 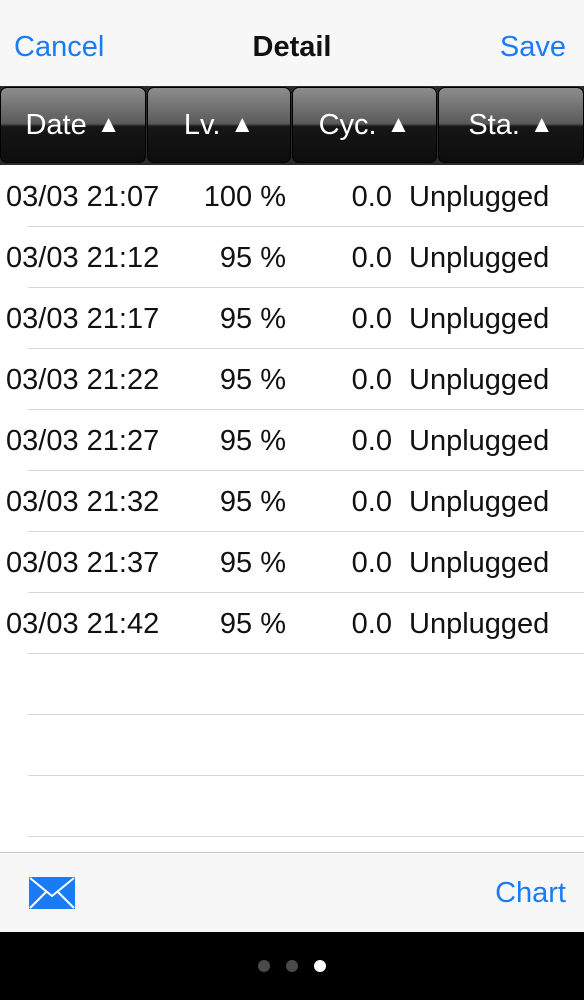 I want to click on date-cell: 03/03 21:42, so click(x=83, y=624).